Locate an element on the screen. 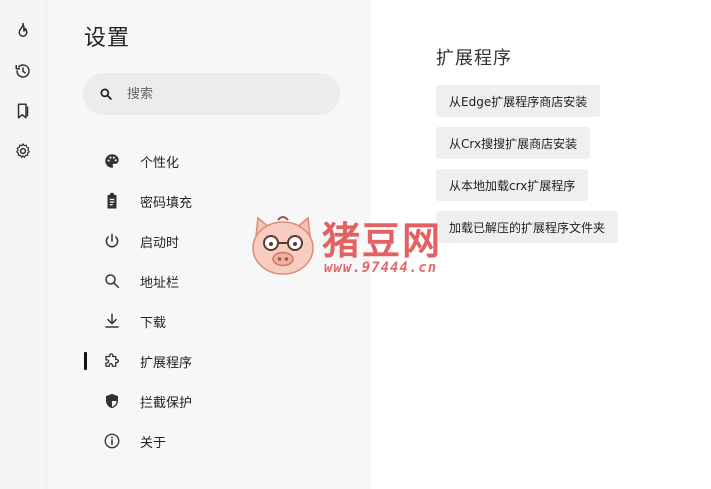  nav-item-tracking-protection: 拦截保护 is located at coordinates (209, 401).